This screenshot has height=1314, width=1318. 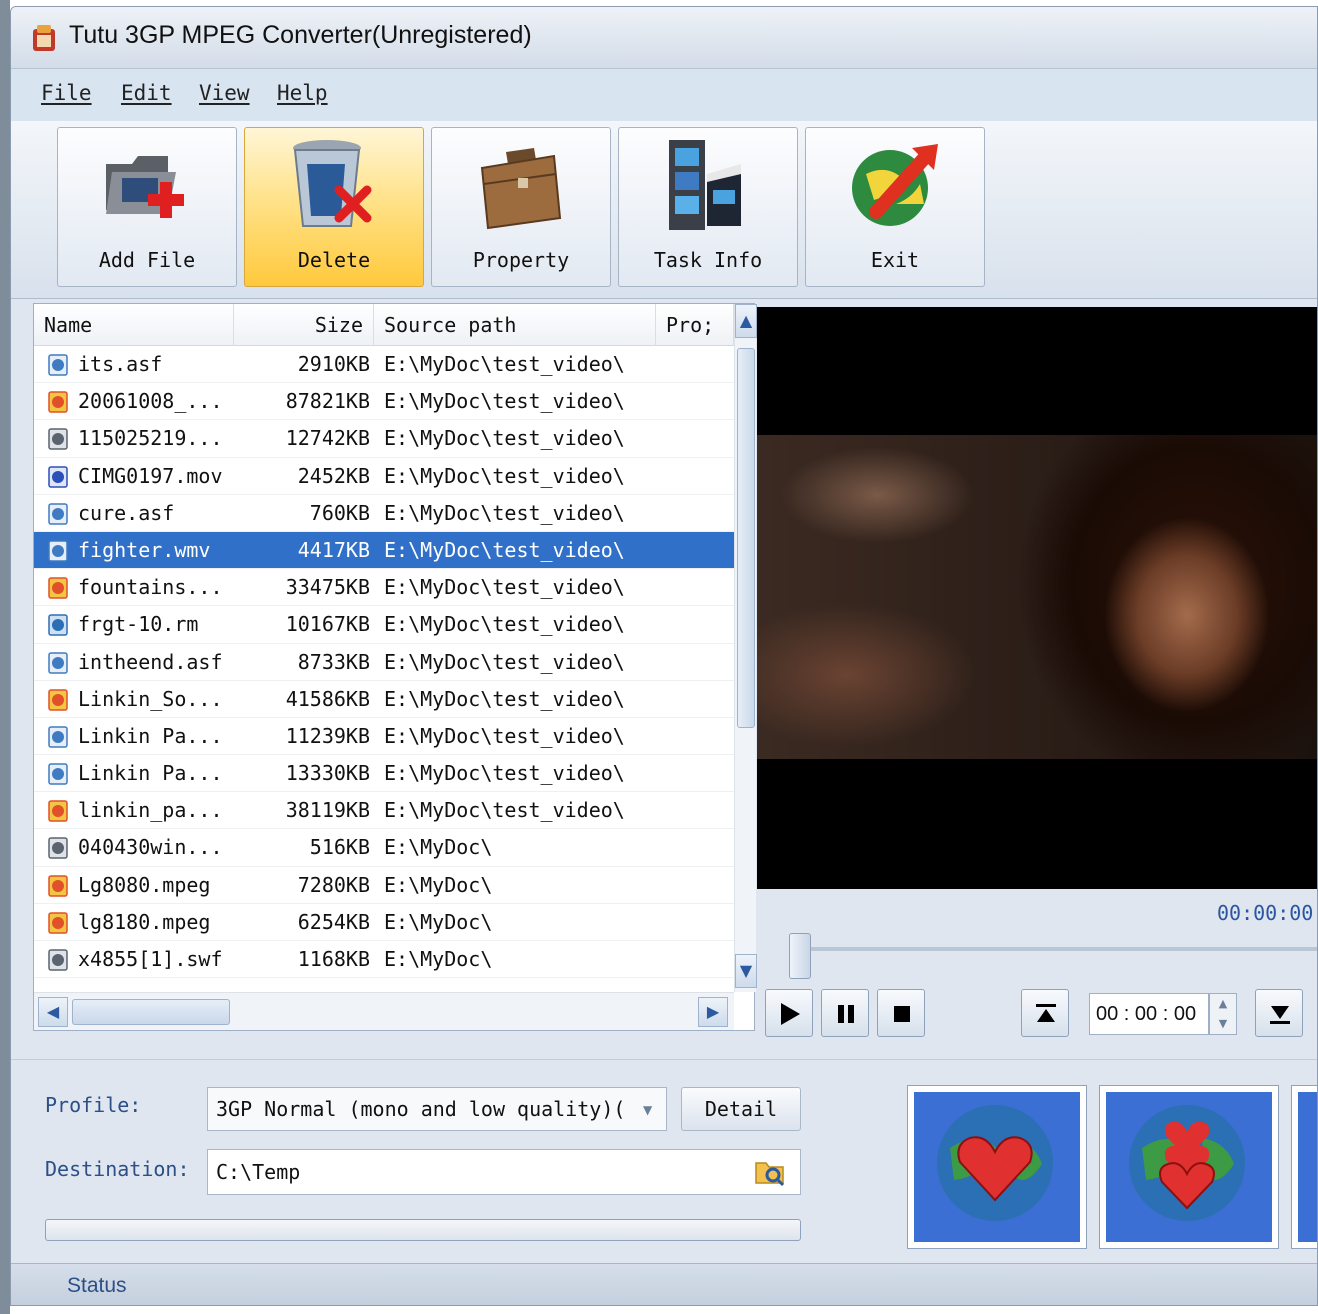 What do you see at coordinates (1149, 1014) in the screenshot?
I see `time-input: 00 : 00 : 00` at bounding box center [1149, 1014].